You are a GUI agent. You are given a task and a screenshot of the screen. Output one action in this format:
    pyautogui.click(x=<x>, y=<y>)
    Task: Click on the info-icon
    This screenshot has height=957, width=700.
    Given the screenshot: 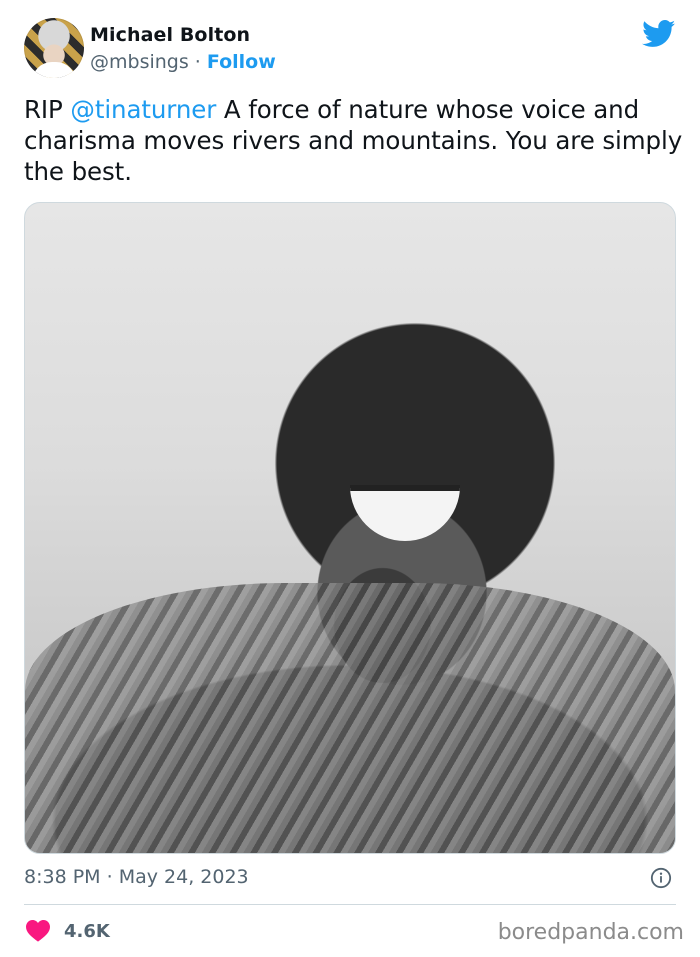 What is the action you would take?
    pyautogui.click(x=661, y=878)
    